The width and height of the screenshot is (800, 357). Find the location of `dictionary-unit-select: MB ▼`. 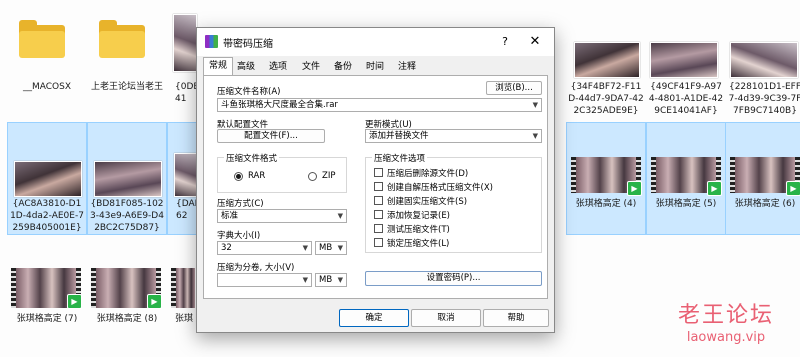

dictionary-unit-select: MB ▼ is located at coordinates (331, 248).